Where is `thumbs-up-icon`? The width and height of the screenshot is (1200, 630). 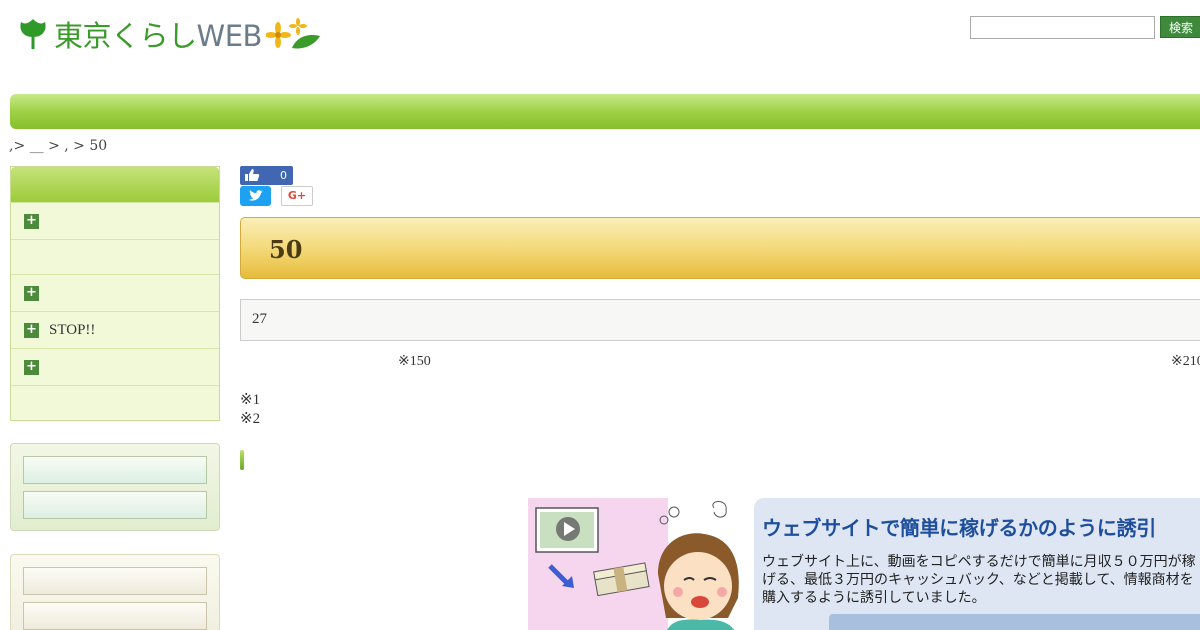
thumbs-up-icon is located at coordinates (252, 175).